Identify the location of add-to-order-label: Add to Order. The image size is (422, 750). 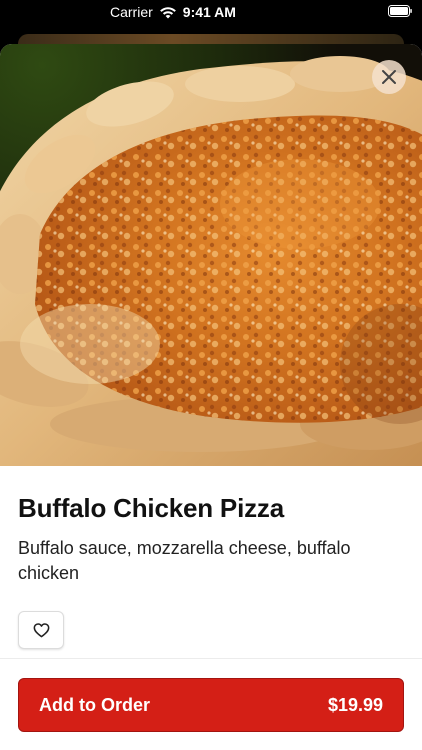
(94, 704).